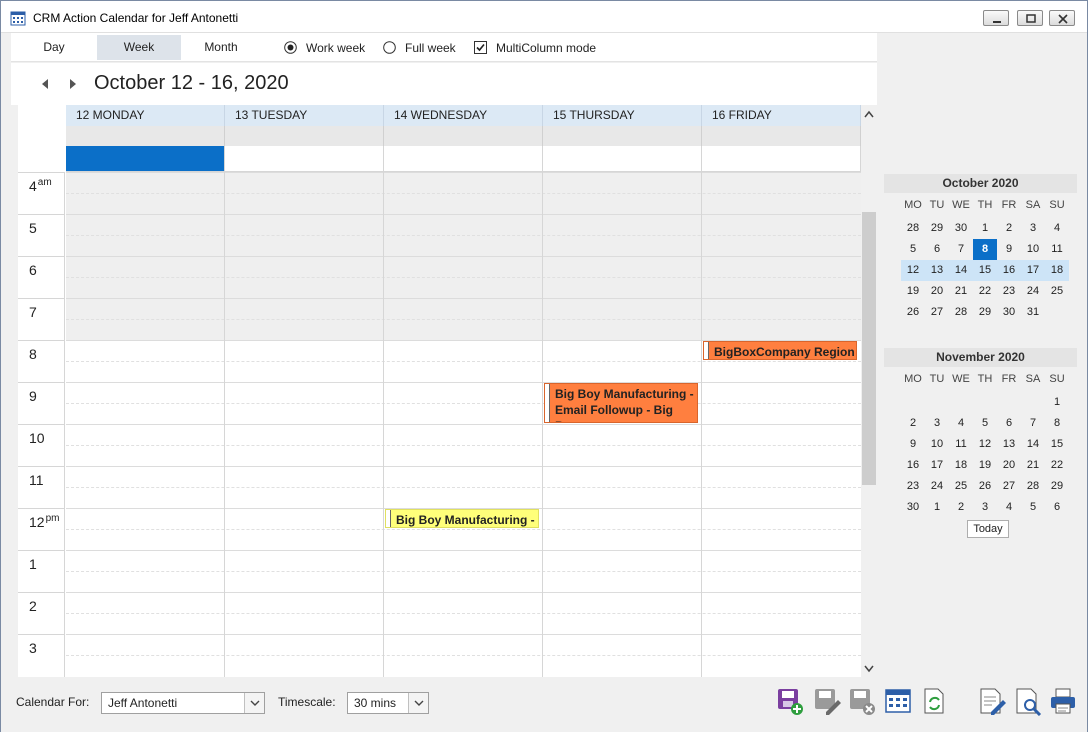 This screenshot has width=1088, height=732. Describe the element at coordinates (145, 115) in the screenshot. I see `day-header: 12 MONDAY` at that location.